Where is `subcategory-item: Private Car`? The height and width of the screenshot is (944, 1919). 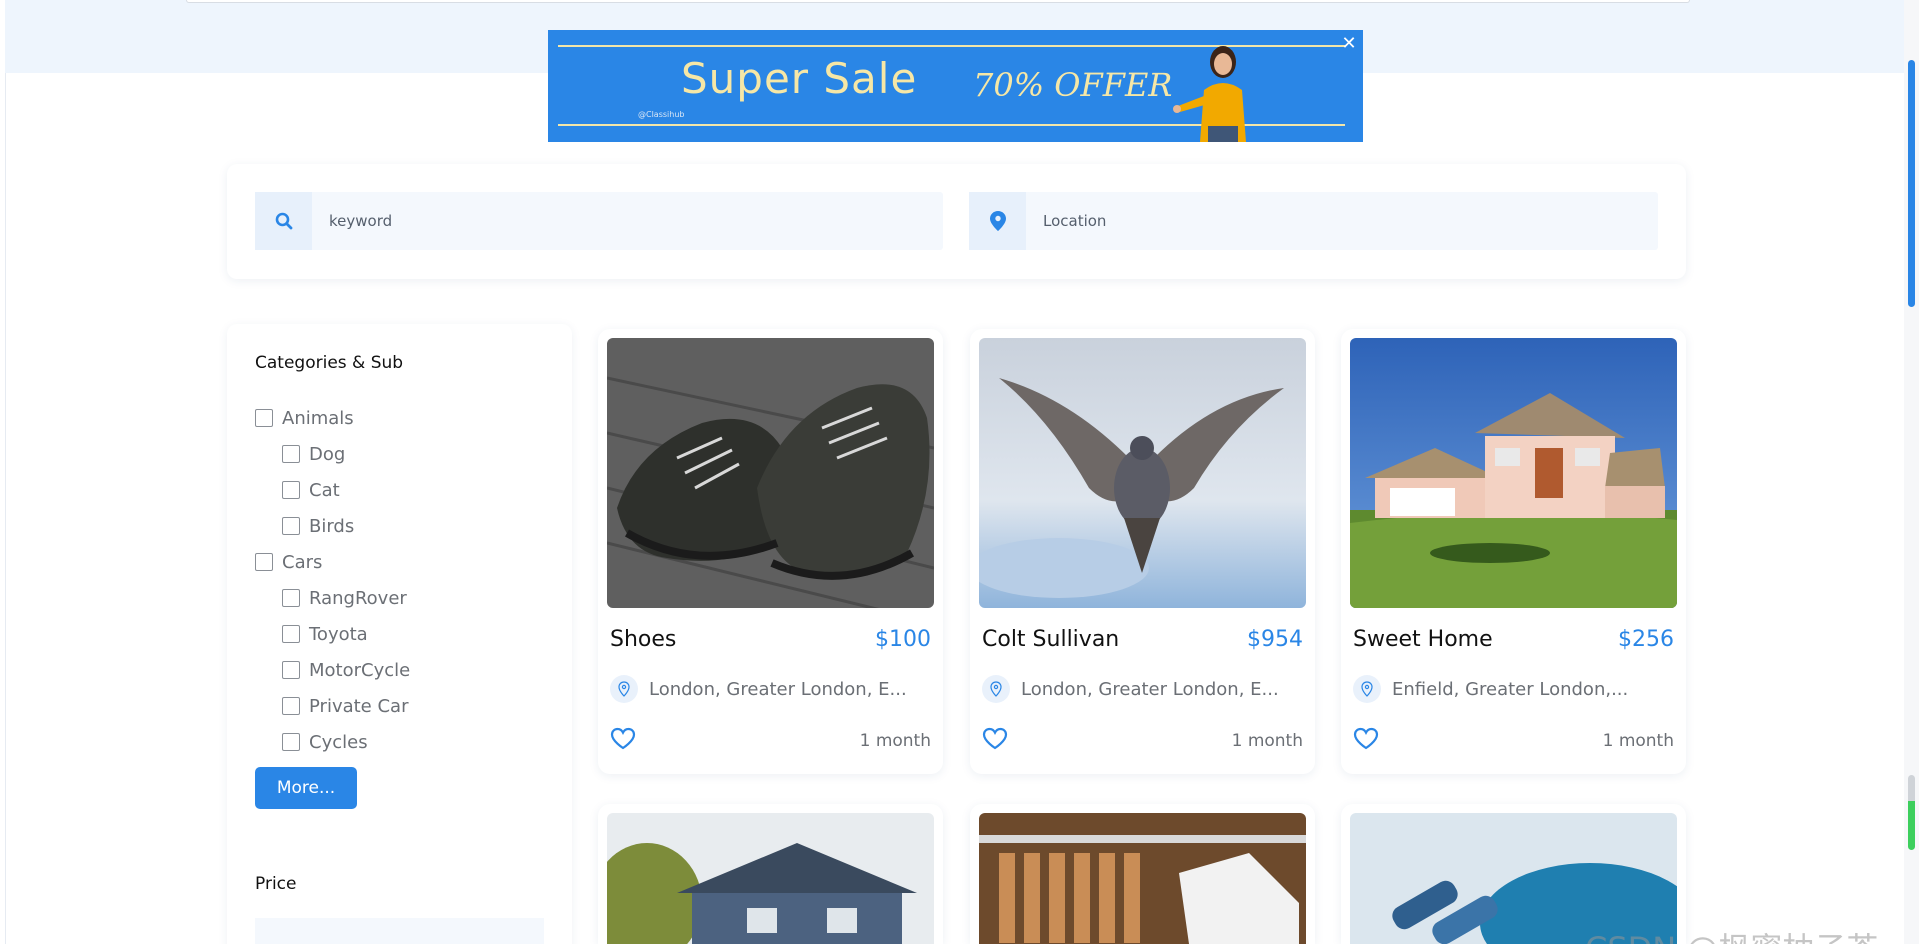 subcategory-item: Private Car is located at coordinates (332, 706).